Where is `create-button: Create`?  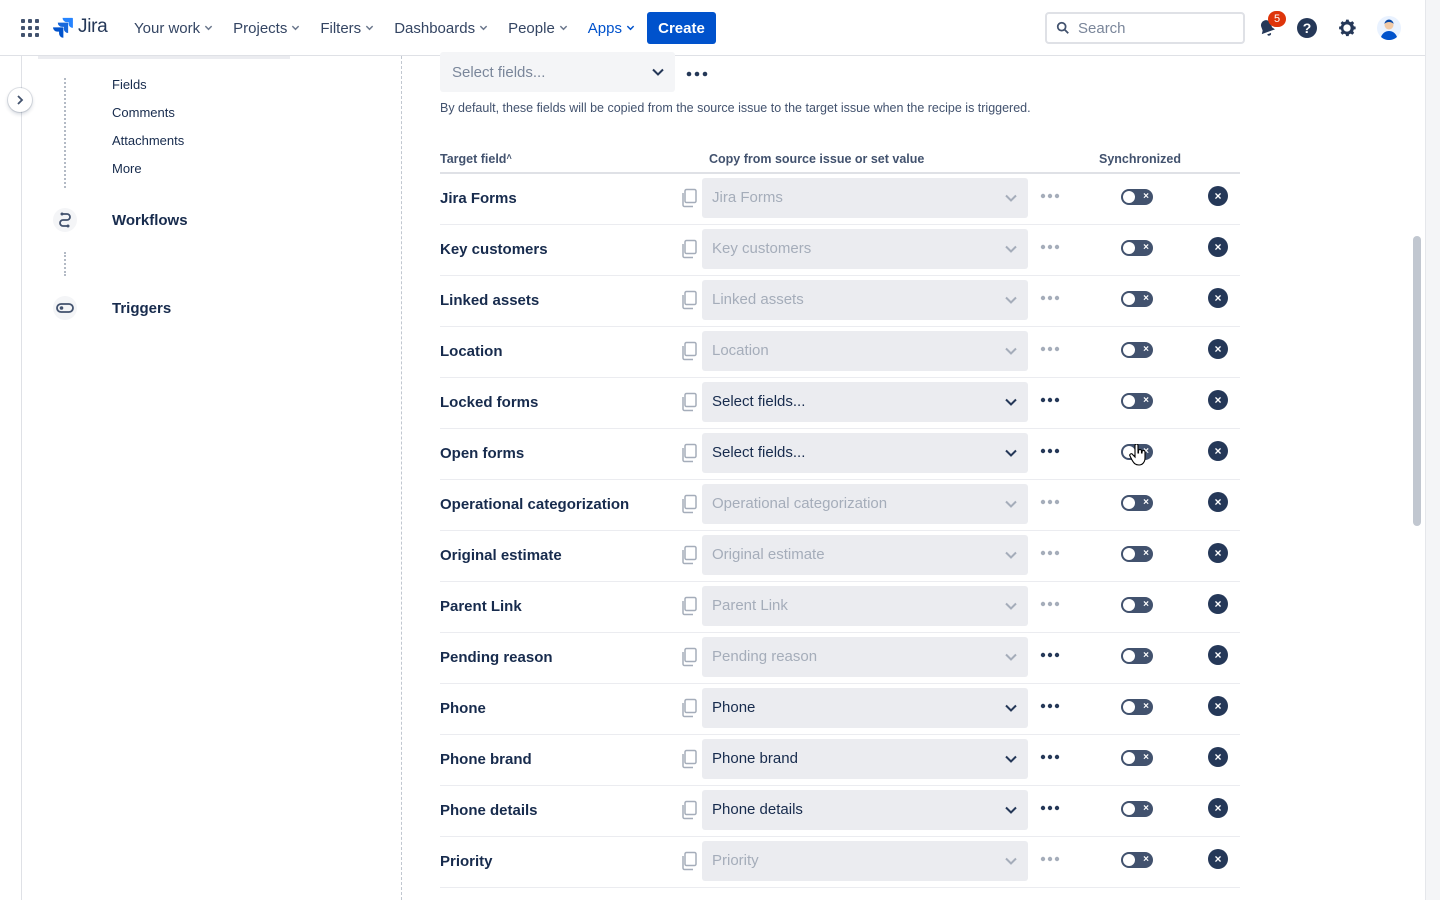
create-button: Create is located at coordinates (681, 28).